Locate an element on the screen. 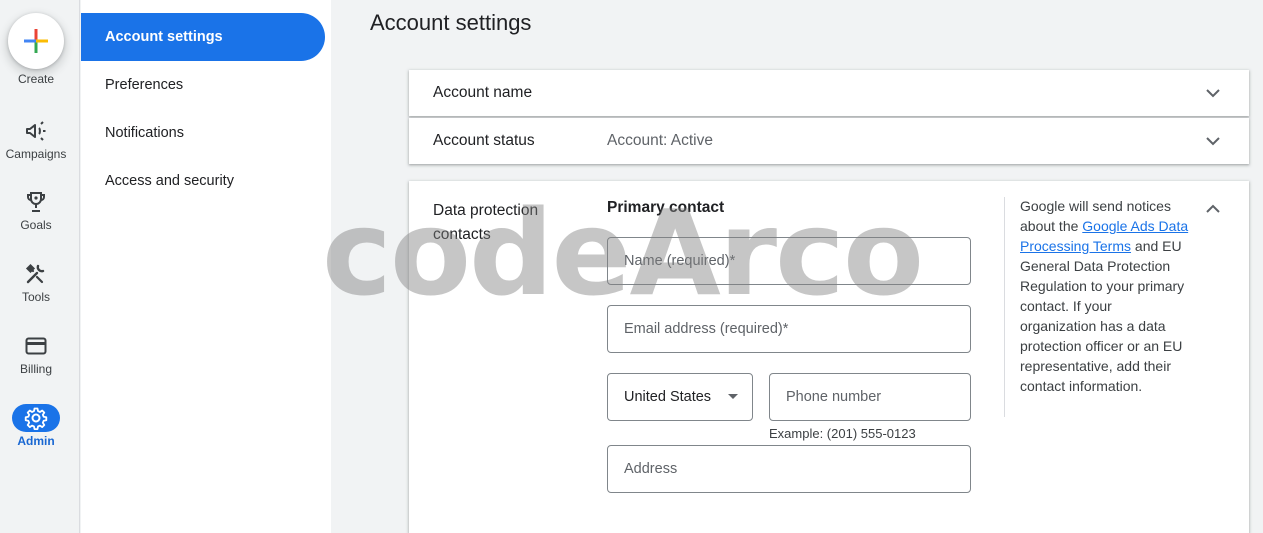 The width and height of the screenshot is (1263, 533). phone-example-hint: Example: (201) 555-0123 is located at coordinates (842, 433).